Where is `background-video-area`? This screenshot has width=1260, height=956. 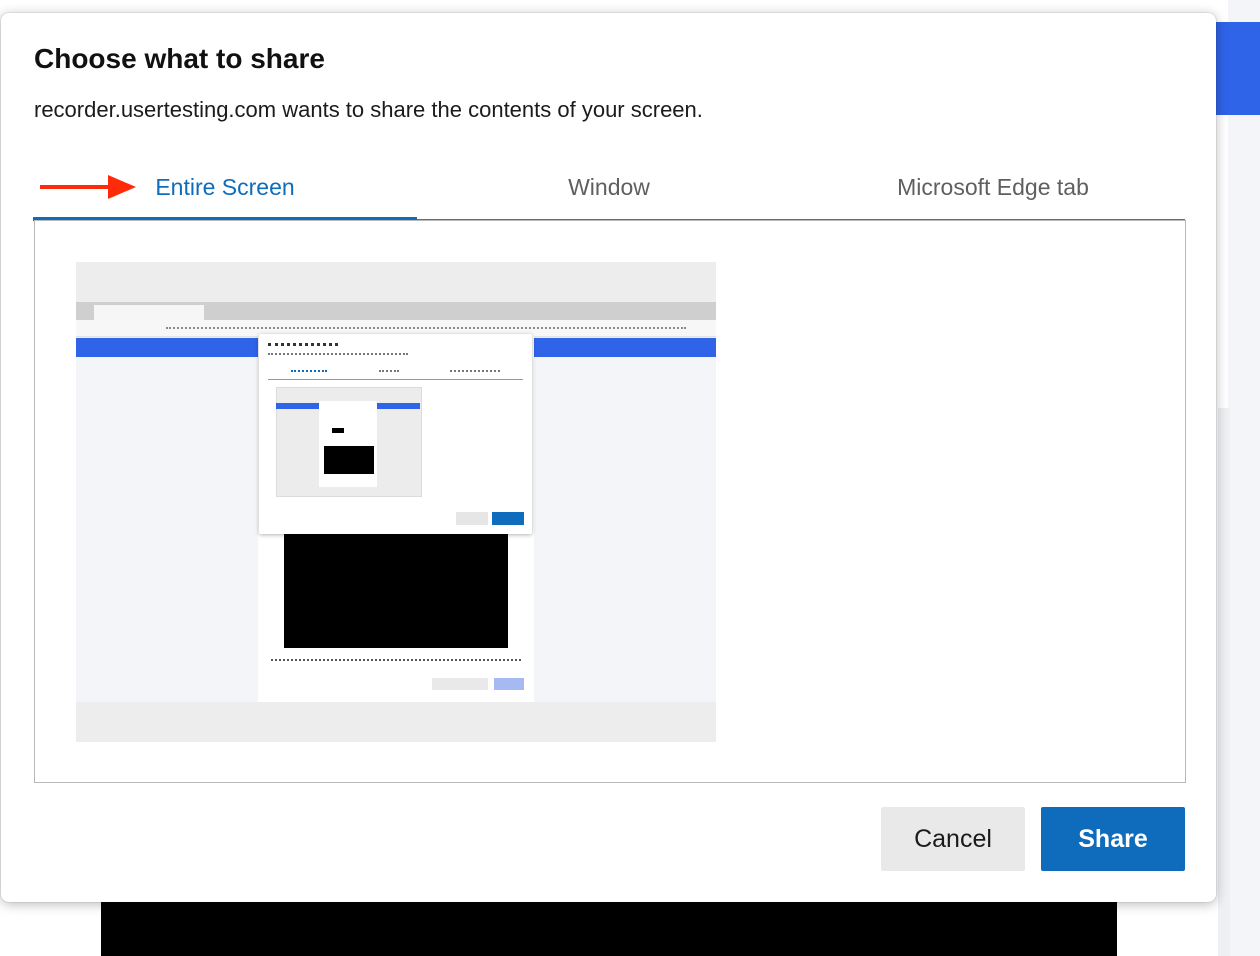
background-video-area is located at coordinates (609, 929).